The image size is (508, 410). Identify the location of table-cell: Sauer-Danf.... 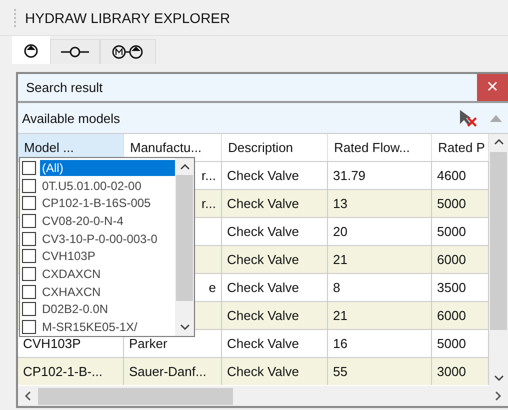
(173, 371).